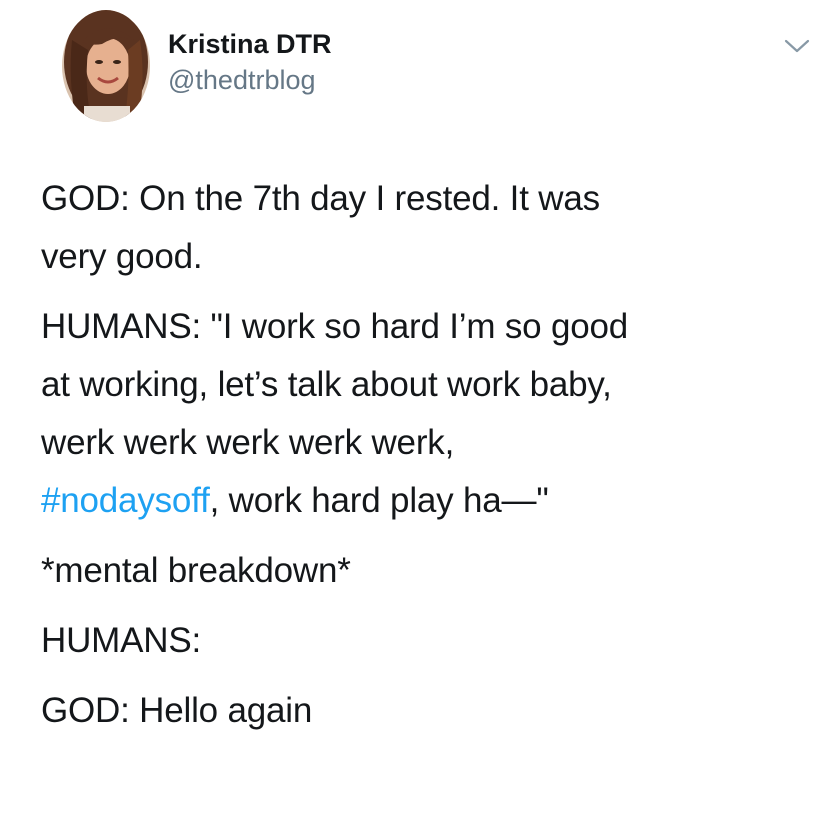 This screenshot has height=838, width=828. What do you see at coordinates (326, 384) in the screenshot?
I see `tweet-line: at working, let’s talk about work baby,` at bounding box center [326, 384].